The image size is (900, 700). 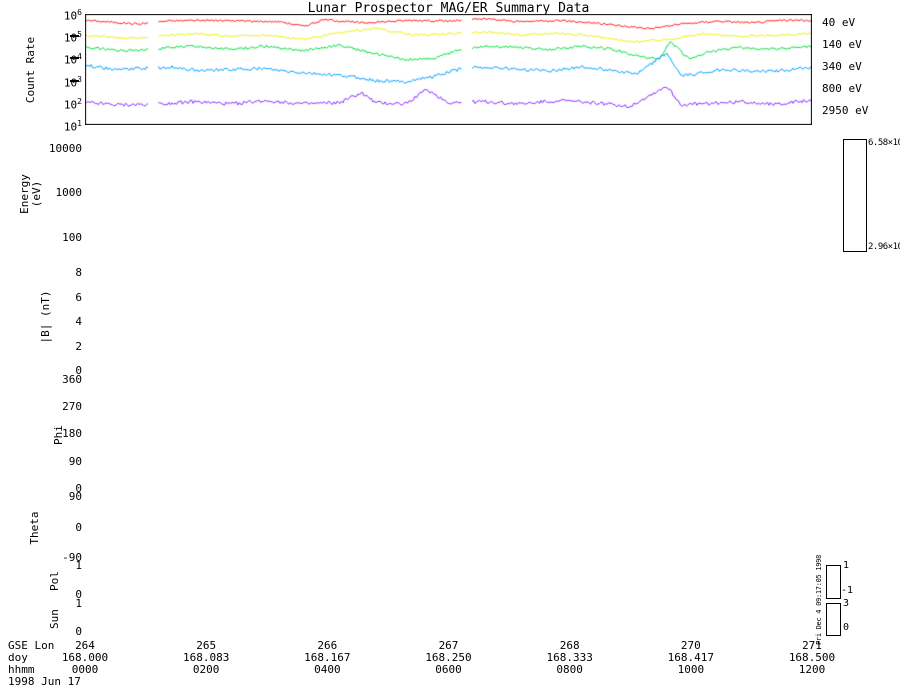 What do you see at coordinates (845, 110) in the screenshot?
I see `legend-item-label: 2950 eV` at bounding box center [845, 110].